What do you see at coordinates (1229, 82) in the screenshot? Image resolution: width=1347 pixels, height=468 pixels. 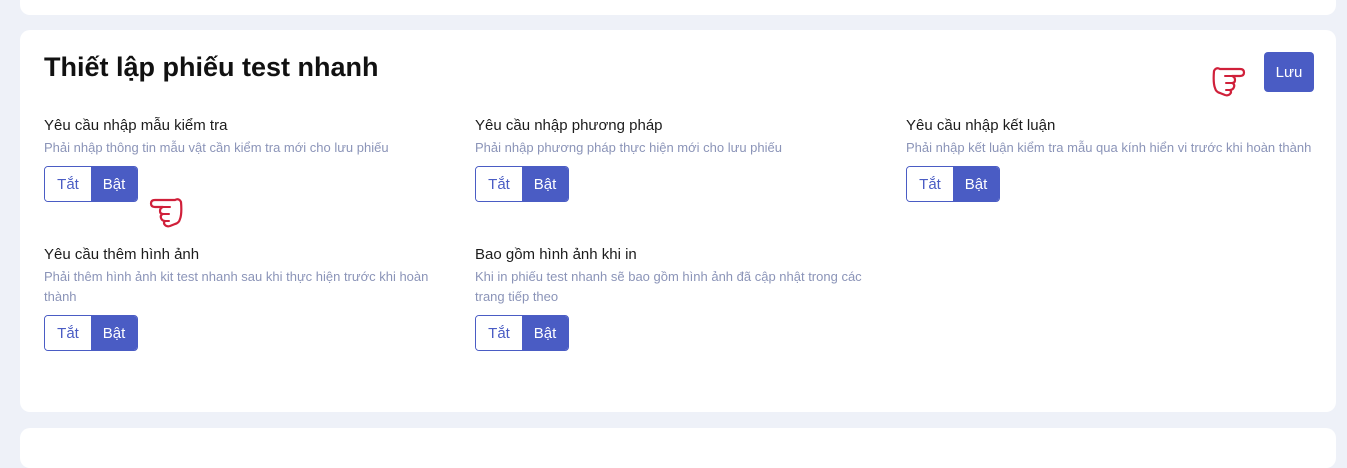 I see `hand-pointing-right-icon` at bounding box center [1229, 82].